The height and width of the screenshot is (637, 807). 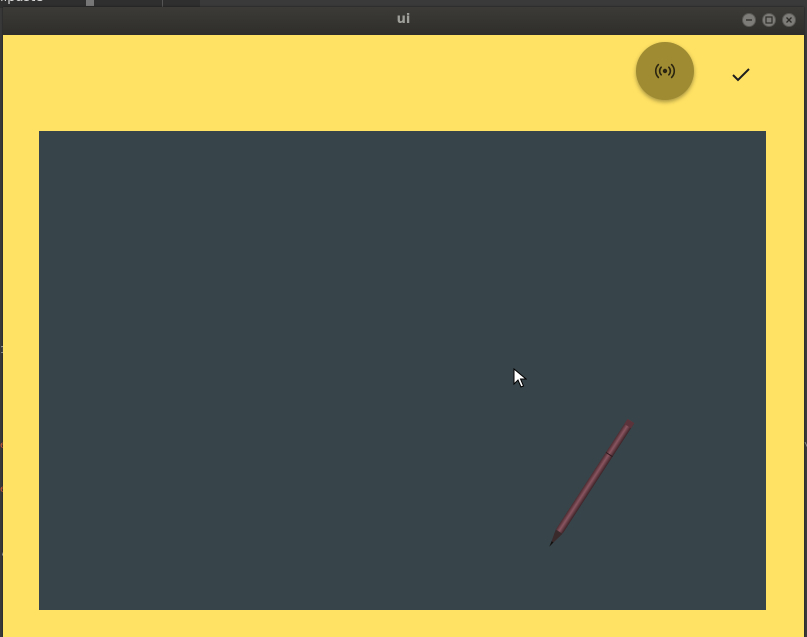 I want to click on background-text: lipaste, so click(x=21, y=2).